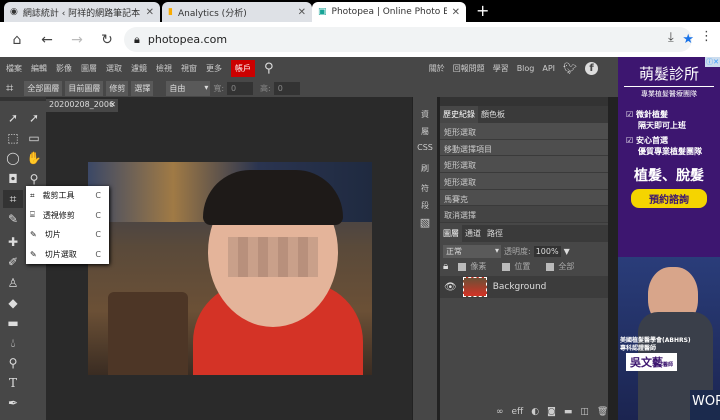  Describe the element at coordinates (189, 68) in the screenshot. I see `menu-window: 視窗` at that location.